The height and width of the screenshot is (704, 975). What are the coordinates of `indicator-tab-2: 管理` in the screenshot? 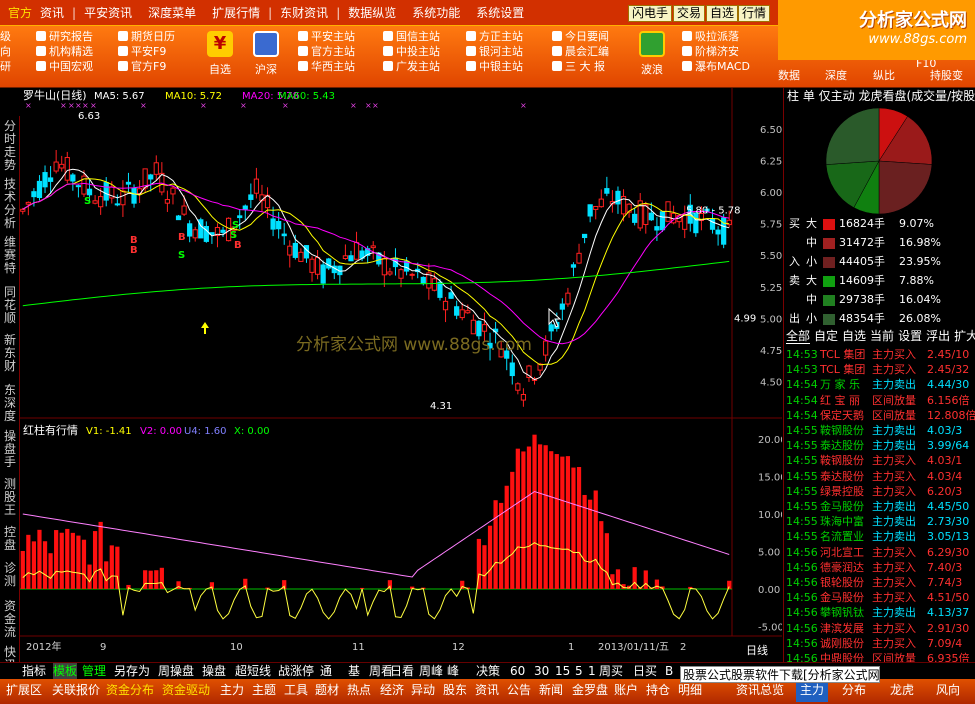 It's located at (94, 671).